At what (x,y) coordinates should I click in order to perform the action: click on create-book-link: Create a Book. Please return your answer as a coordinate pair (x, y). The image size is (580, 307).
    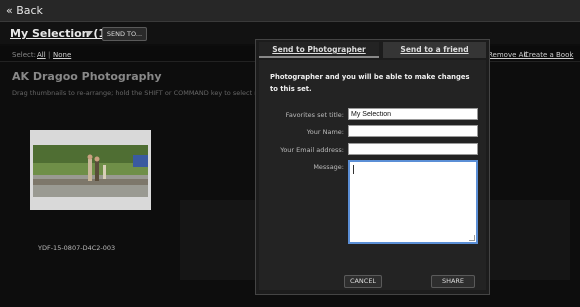
    Looking at the image, I should click on (548, 55).